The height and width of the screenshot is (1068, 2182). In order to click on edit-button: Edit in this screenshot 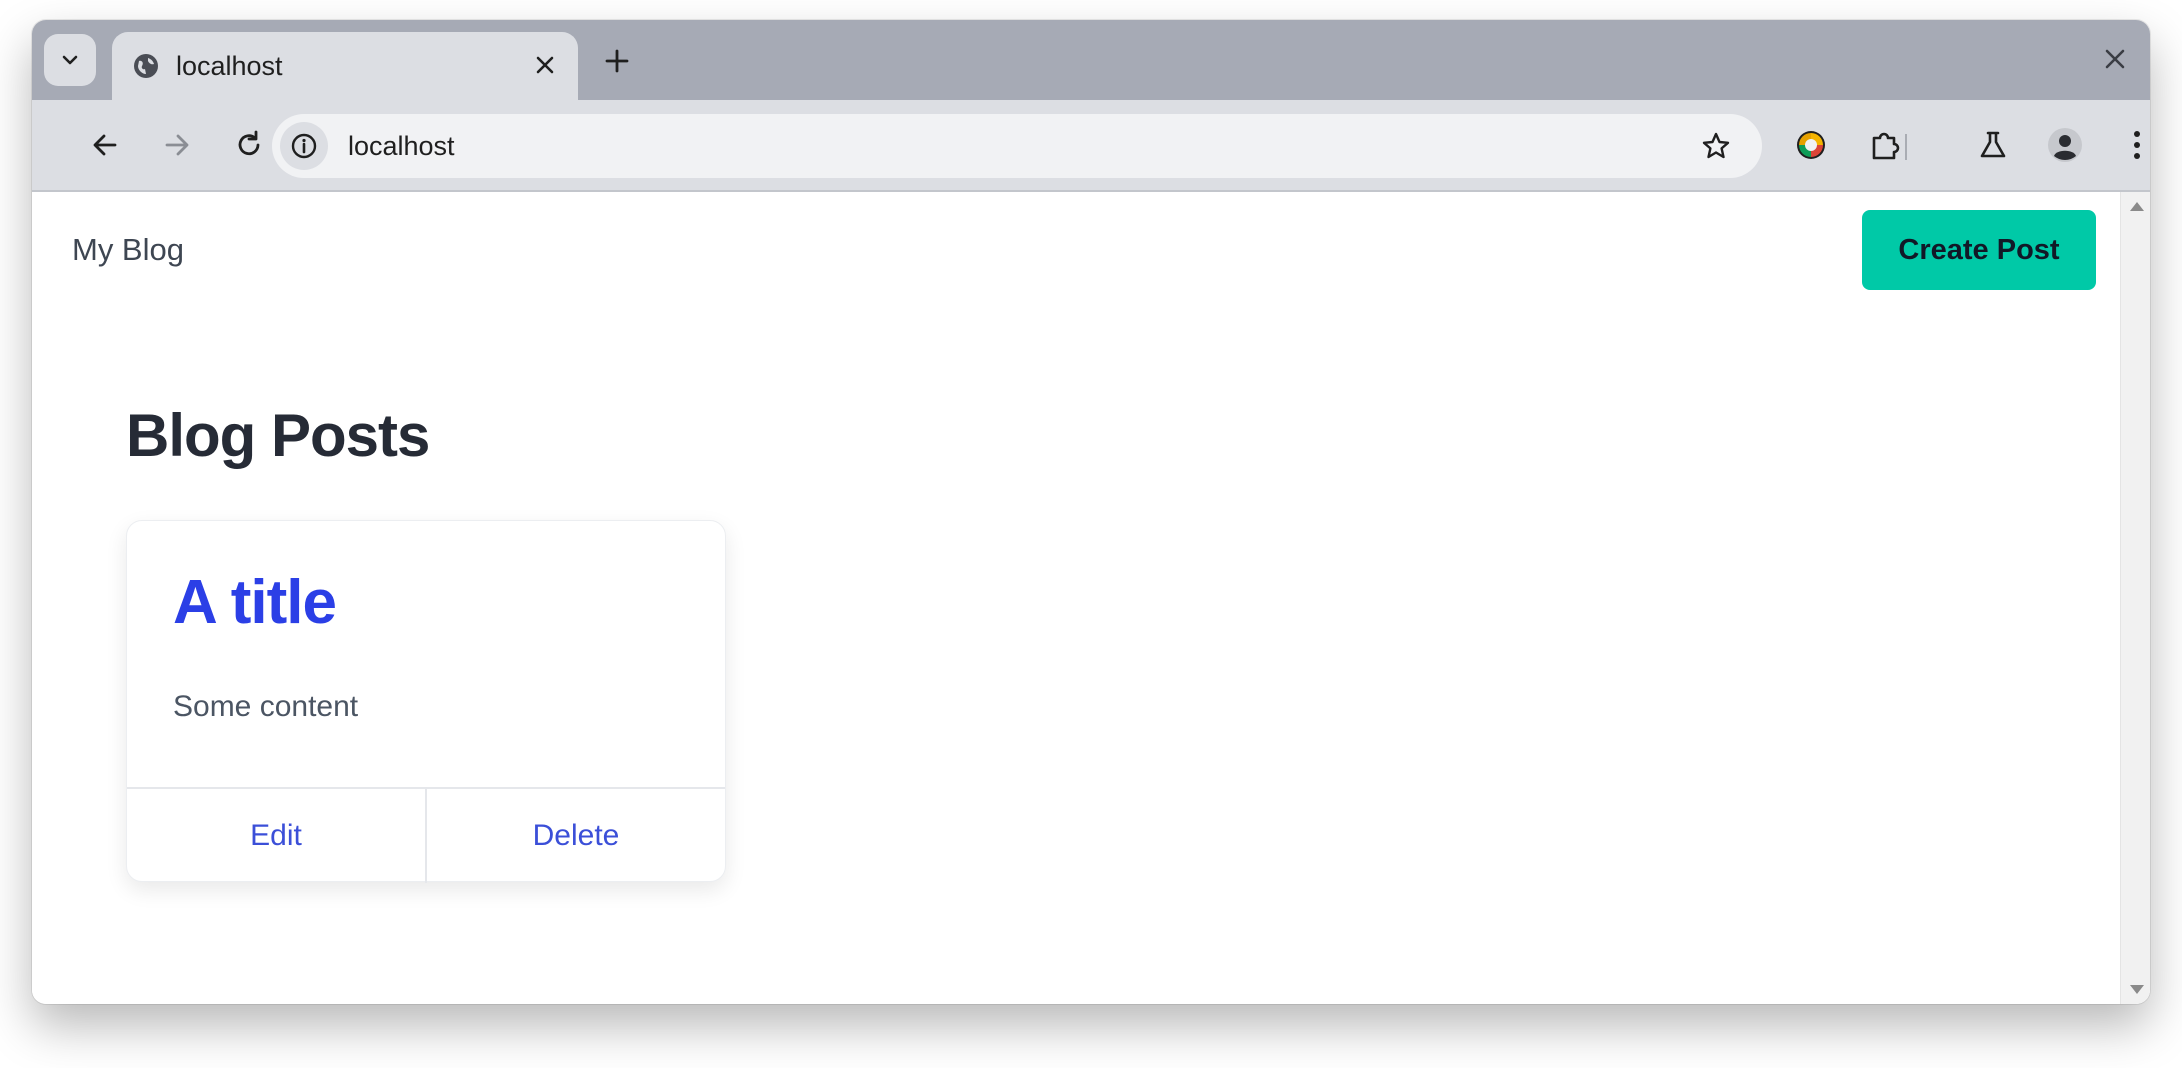, I will do `click(276, 836)`.